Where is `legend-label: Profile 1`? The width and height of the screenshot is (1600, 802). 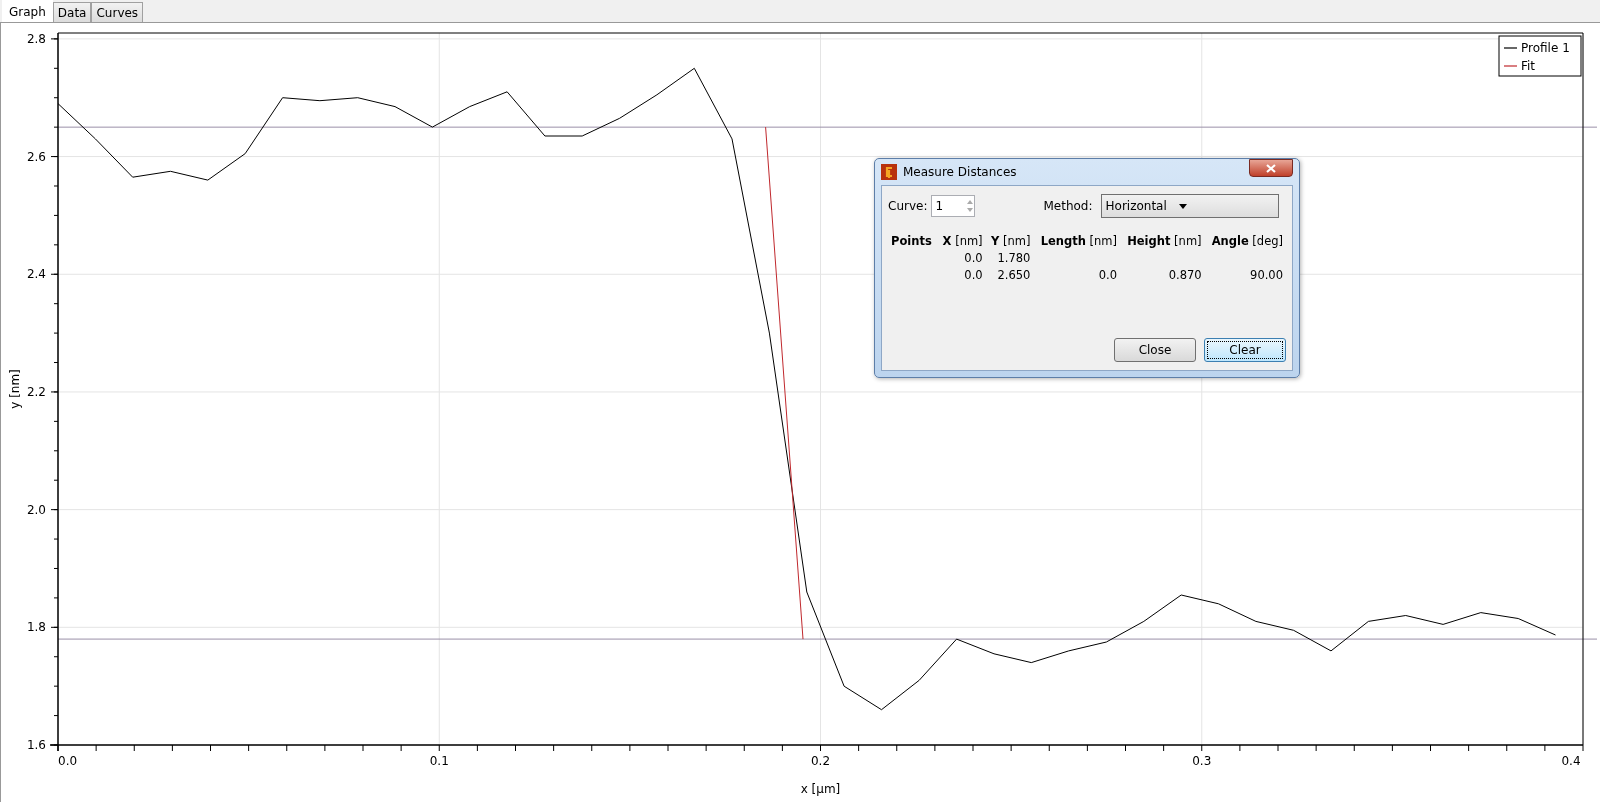 legend-label: Profile 1 is located at coordinates (1545, 48).